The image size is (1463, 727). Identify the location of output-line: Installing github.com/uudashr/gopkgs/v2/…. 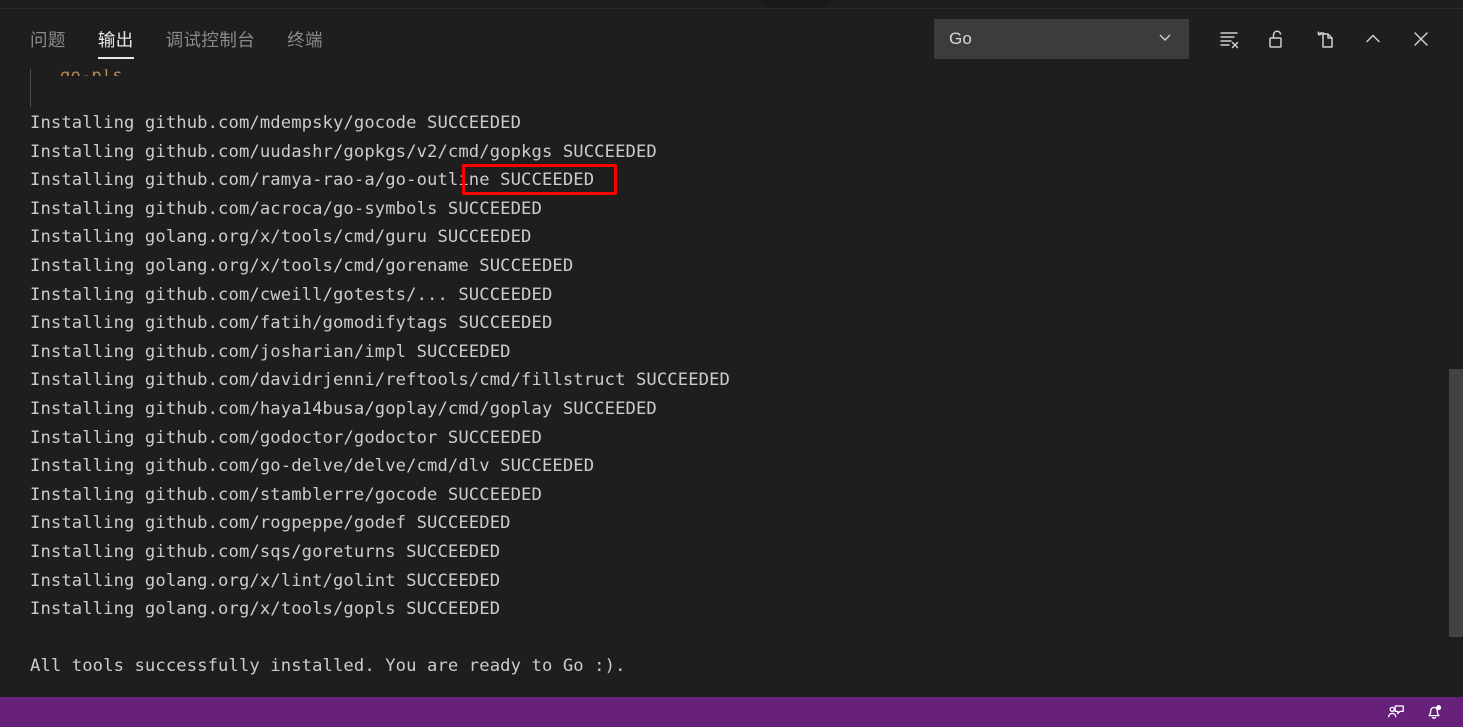
(343, 151).